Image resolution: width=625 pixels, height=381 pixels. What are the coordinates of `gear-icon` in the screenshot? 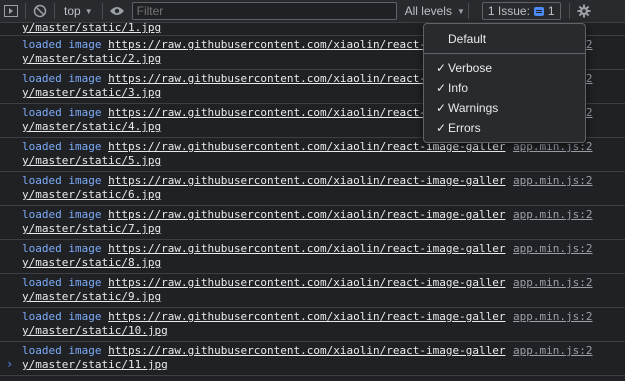 It's located at (584, 11).